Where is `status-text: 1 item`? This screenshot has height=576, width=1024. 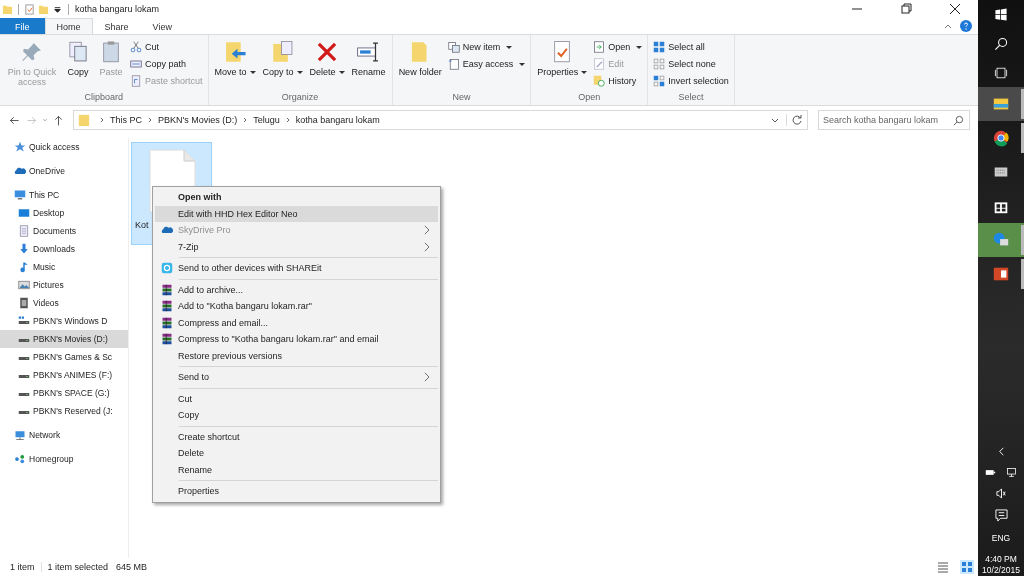
status-text: 1 item is located at coordinates (22, 567).